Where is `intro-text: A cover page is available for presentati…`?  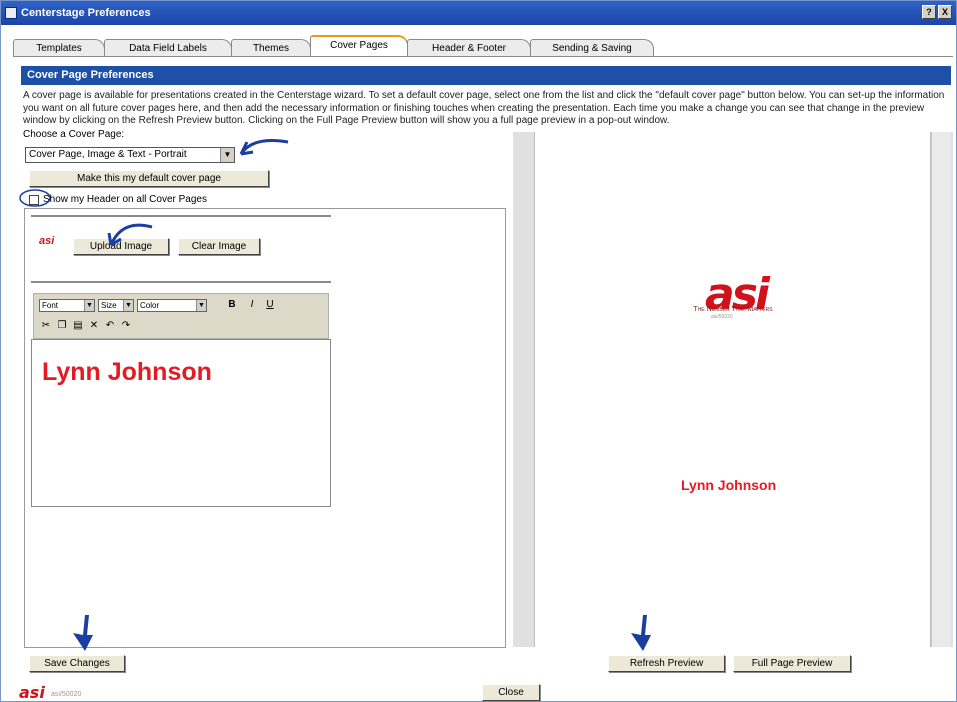
intro-text: A cover page is available for presentati… is located at coordinates (484, 108).